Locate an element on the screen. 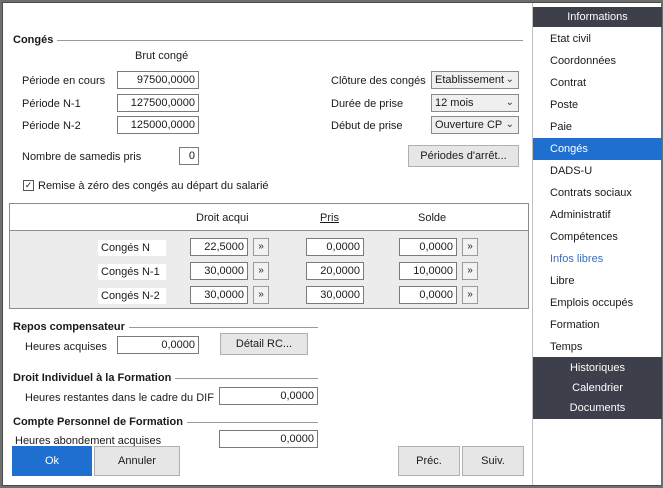 This screenshot has height=488, width=663. cloture-label: Clôture des congés is located at coordinates (378, 81).